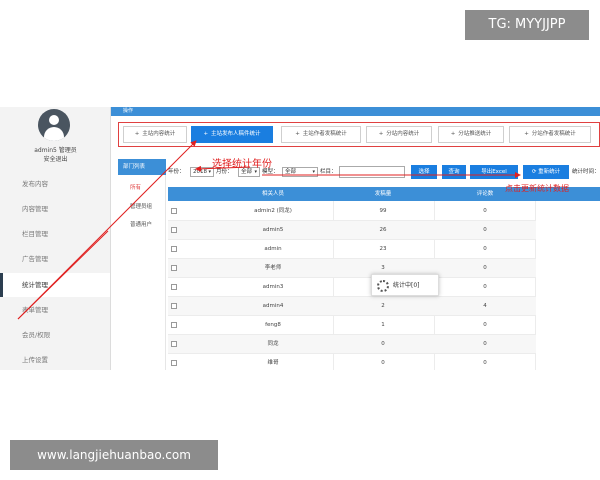 The width and height of the screenshot is (600, 480). Describe the element at coordinates (114, 455) in the screenshot. I see `url-watermark: www.langjiehuanbao.com` at that location.